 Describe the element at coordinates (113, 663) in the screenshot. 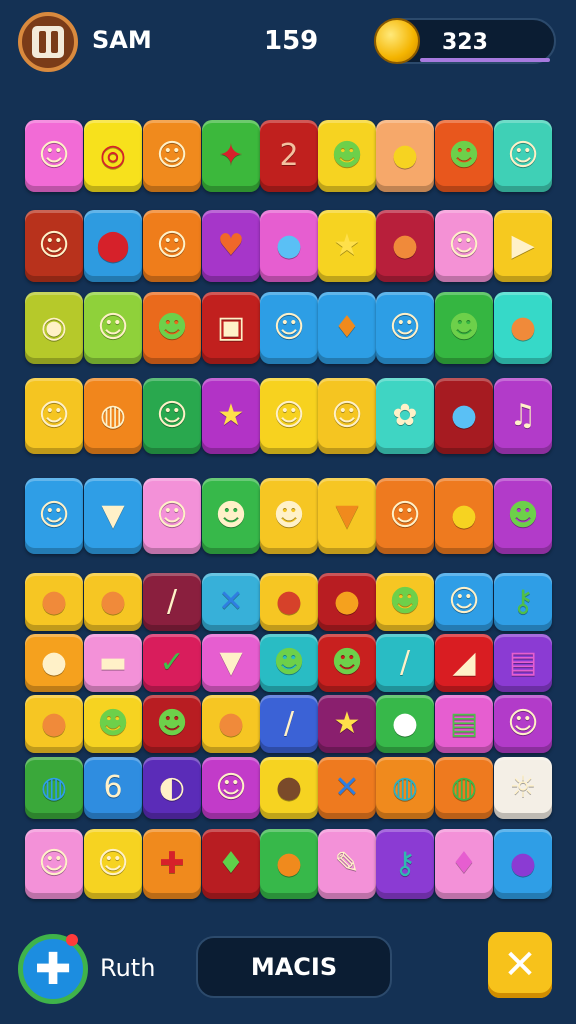

I see `game-tile: ▬` at that location.